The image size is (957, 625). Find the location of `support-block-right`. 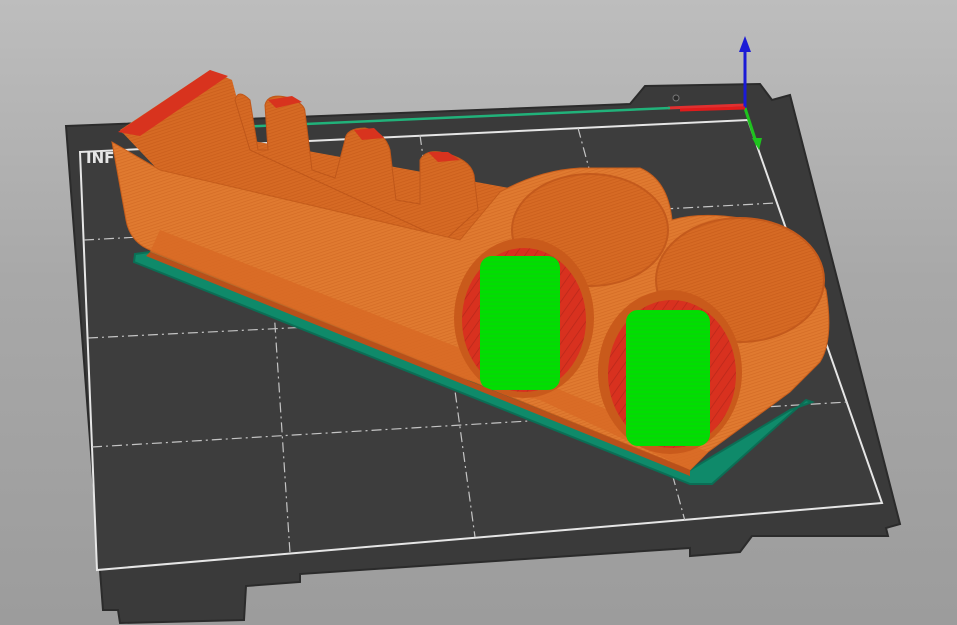

support-block-right is located at coordinates (668, 378).